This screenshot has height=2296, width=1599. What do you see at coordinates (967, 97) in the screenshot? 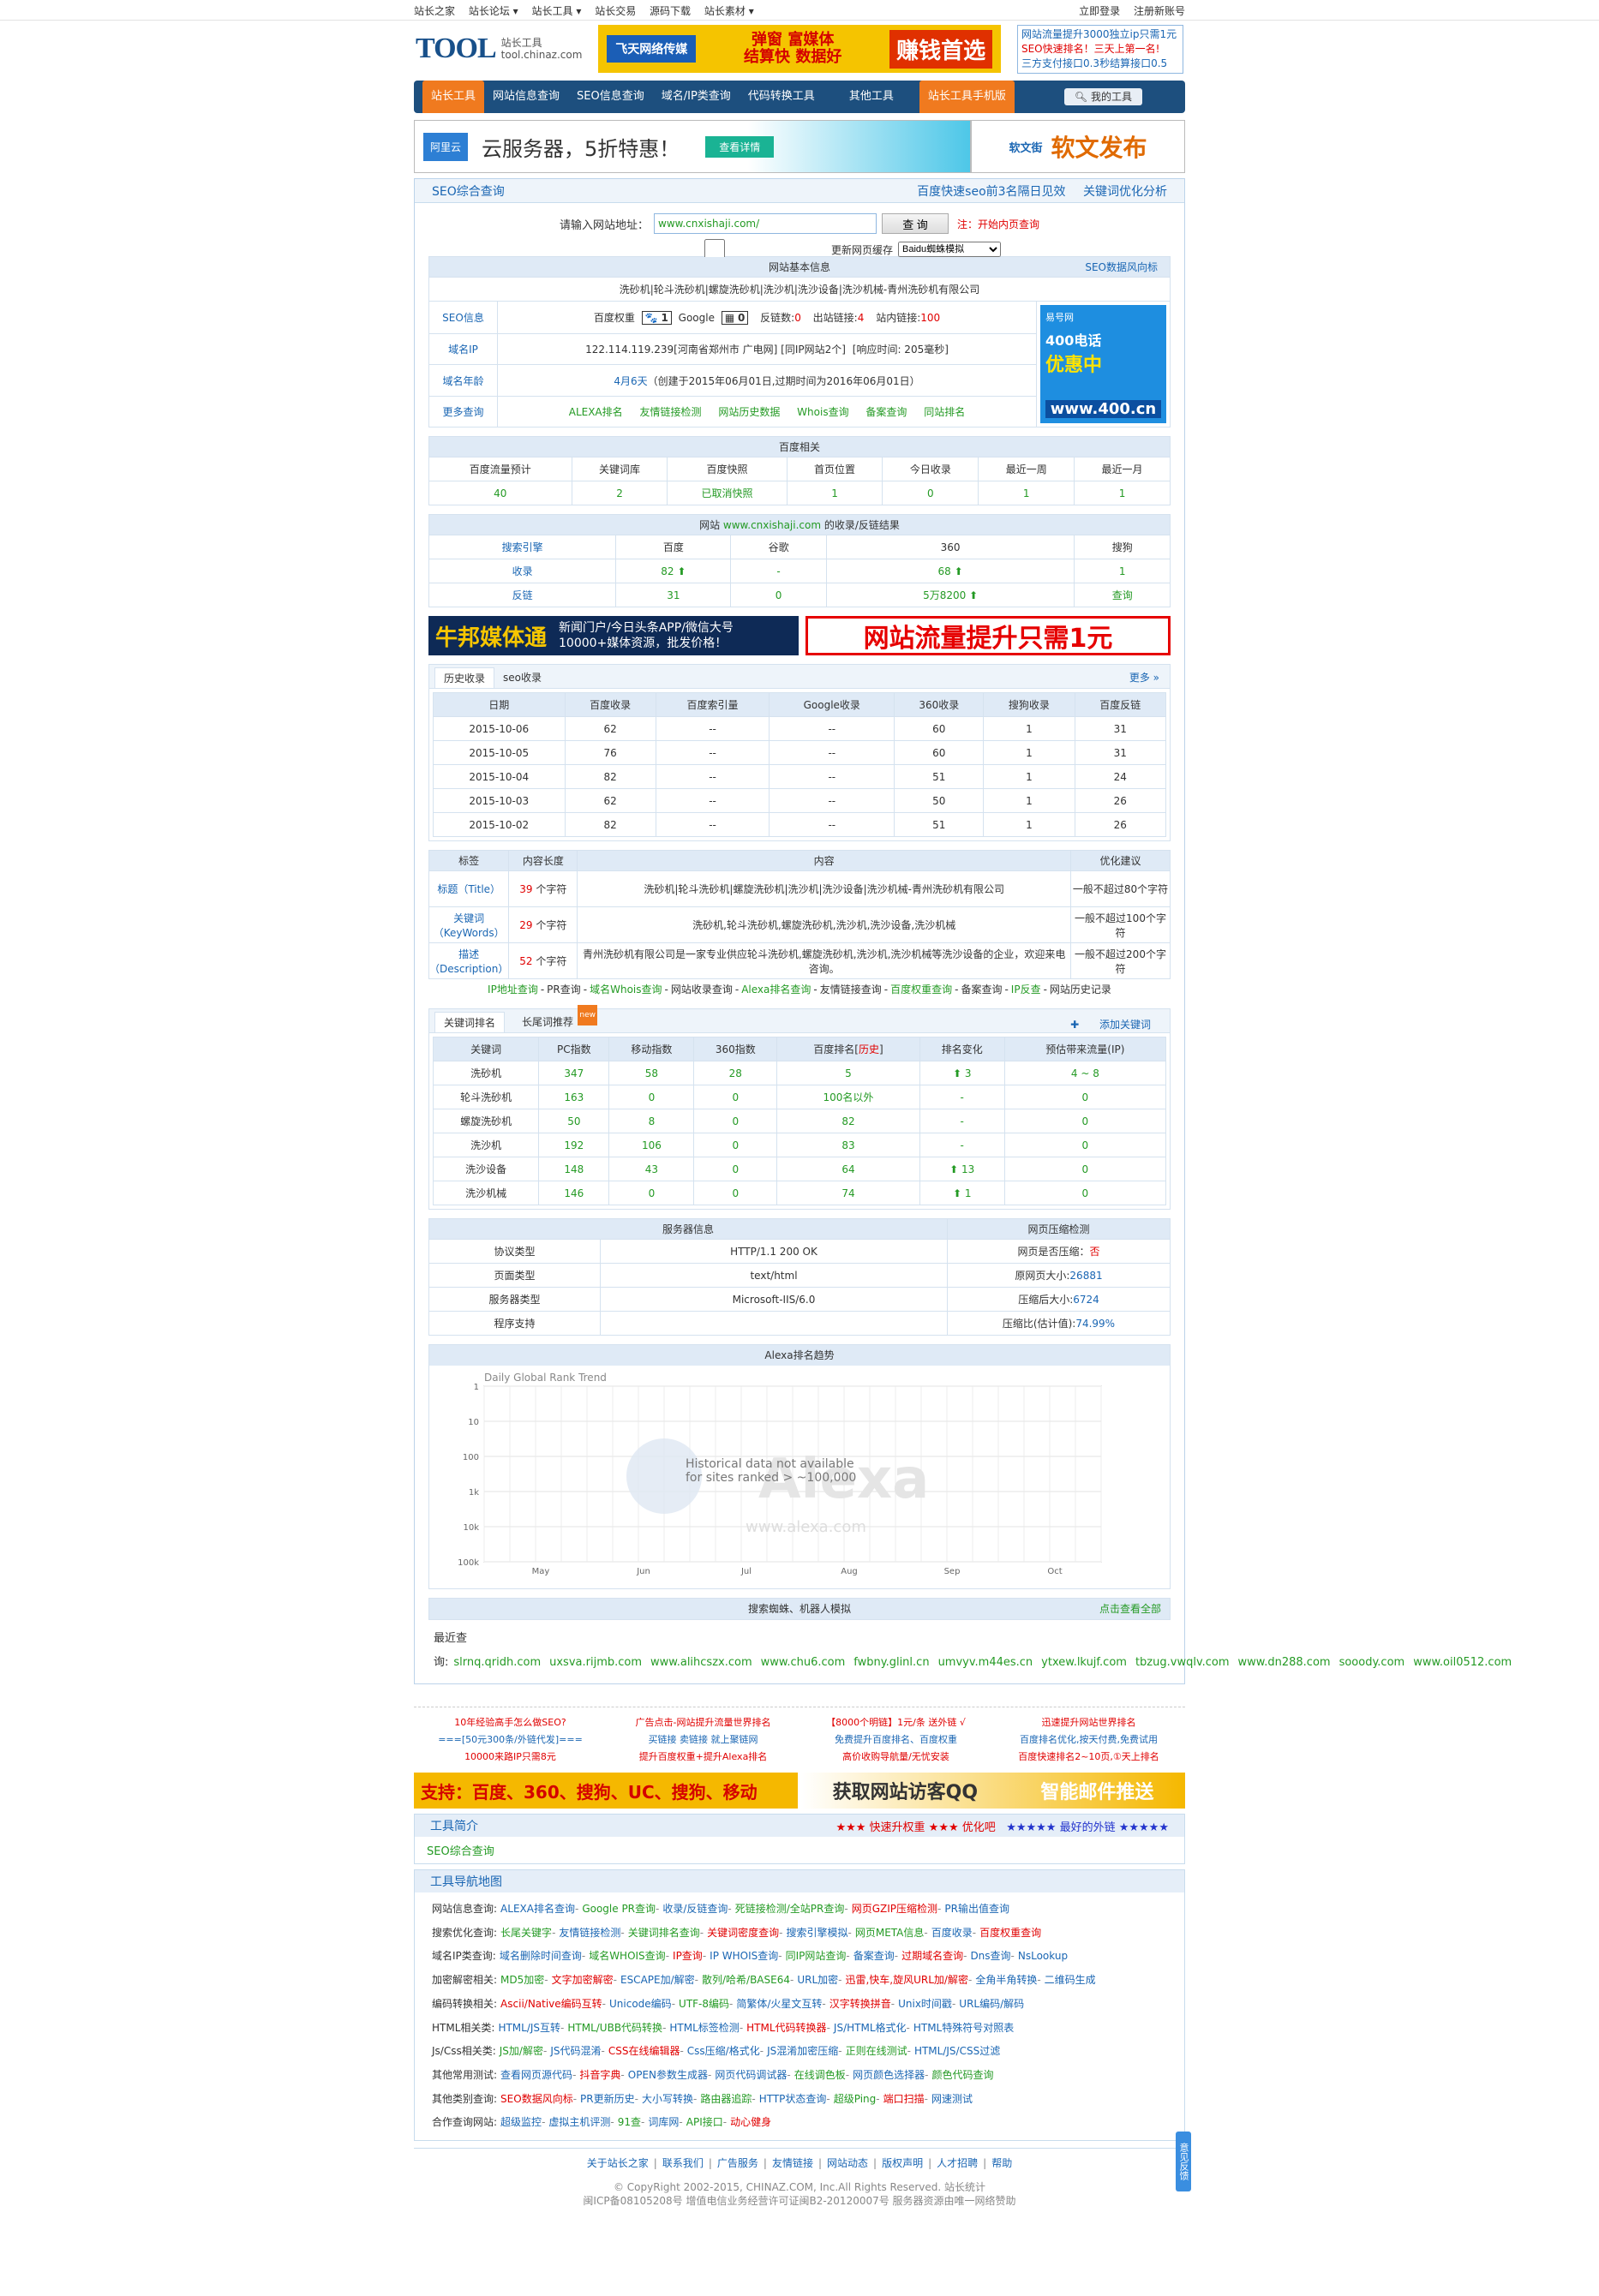
I see `nav-item-mobile: 站长工具手机版` at bounding box center [967, 97].